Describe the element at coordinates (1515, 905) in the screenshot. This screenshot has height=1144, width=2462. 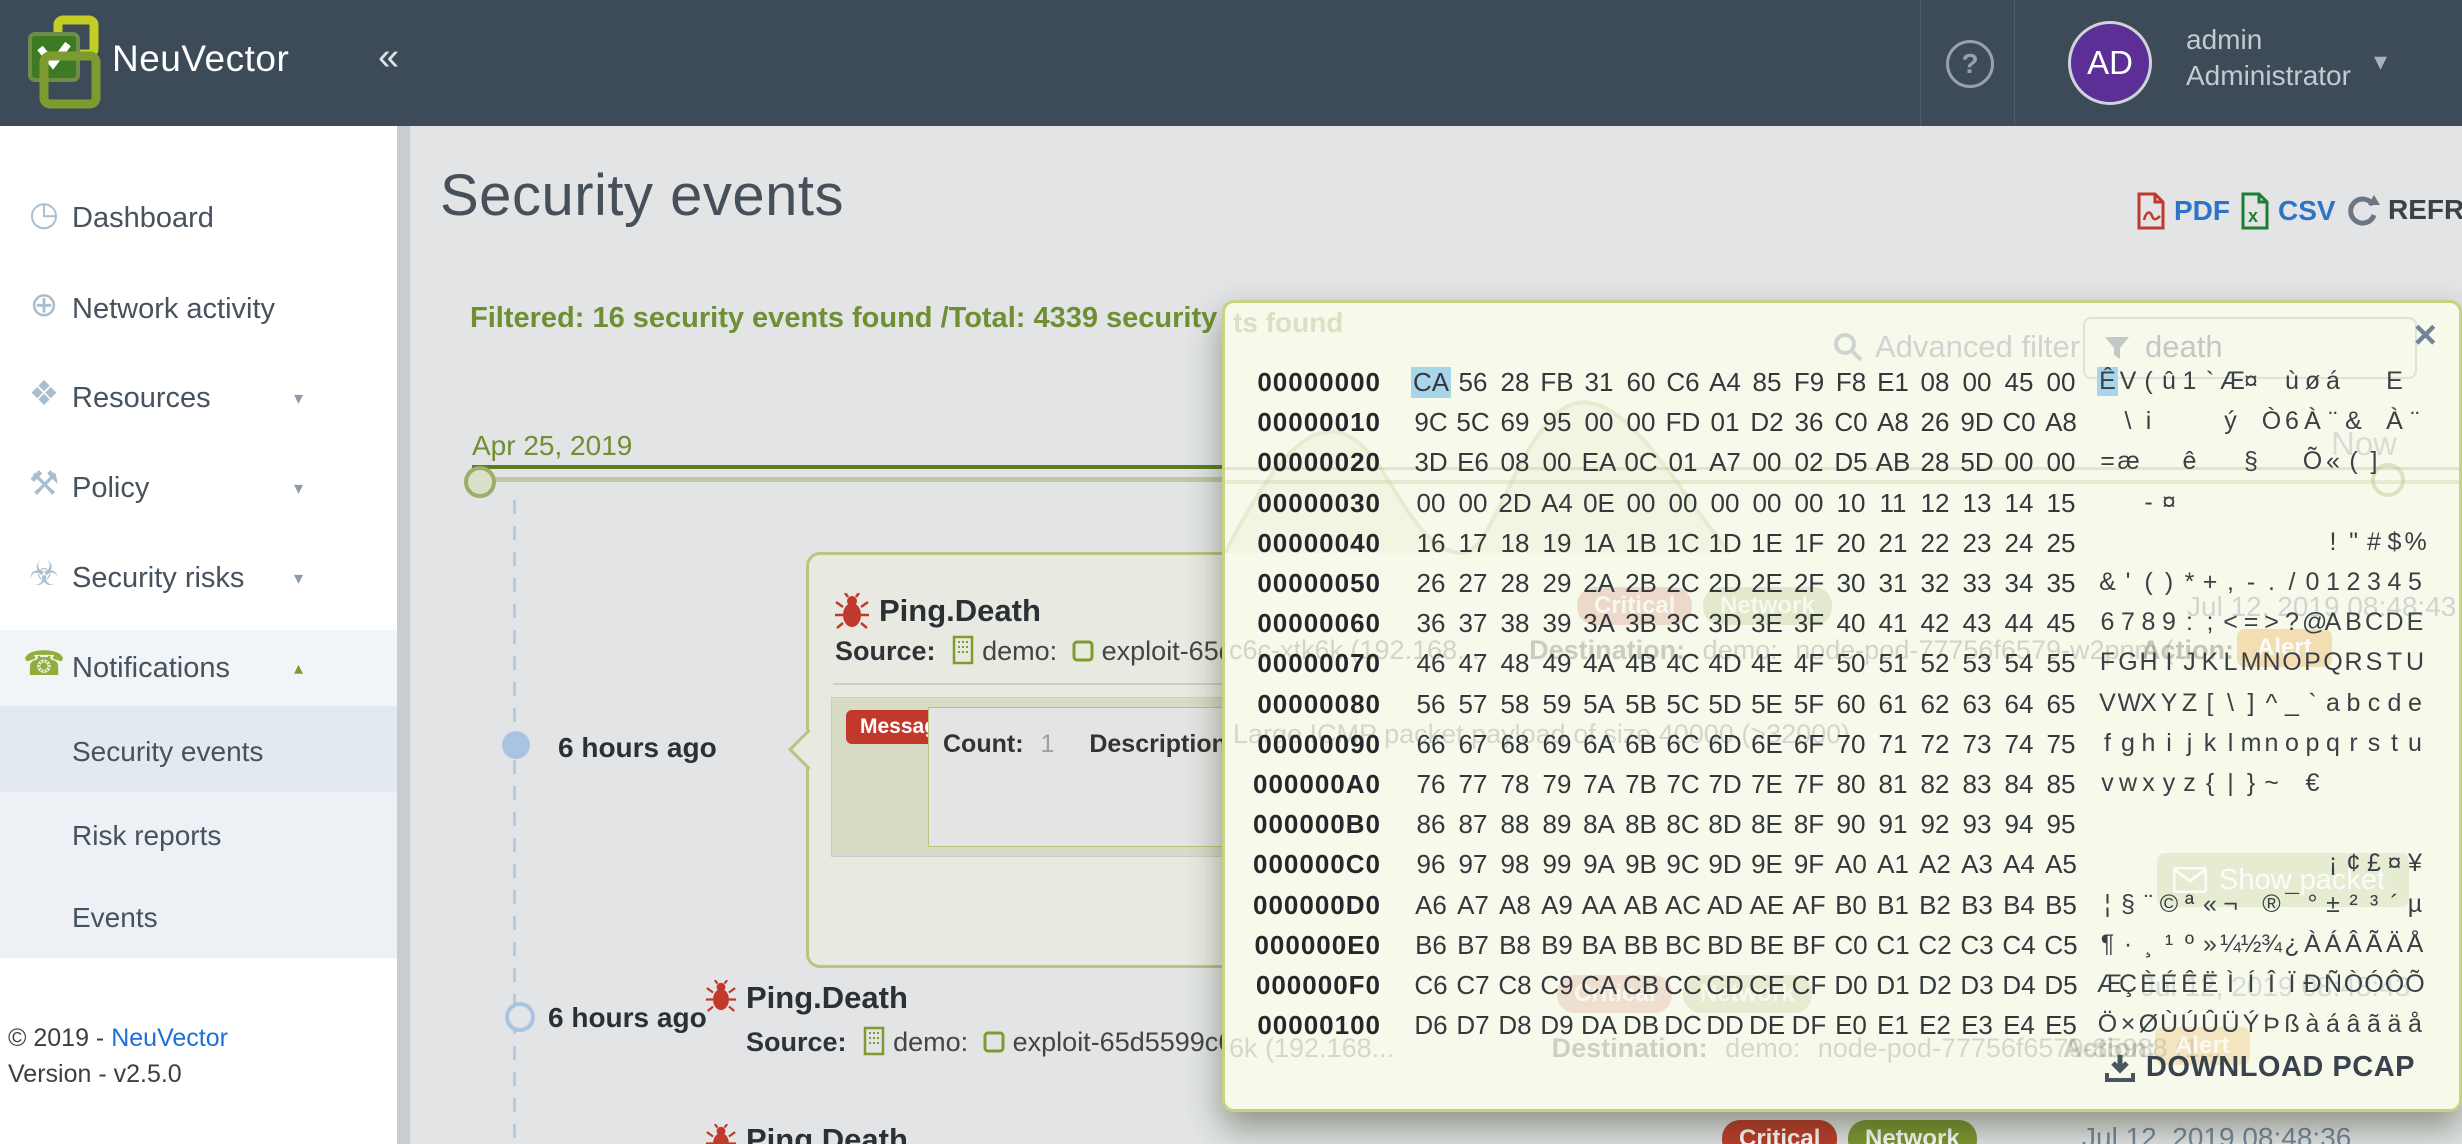
I see `hex-byte: A8` at that location.